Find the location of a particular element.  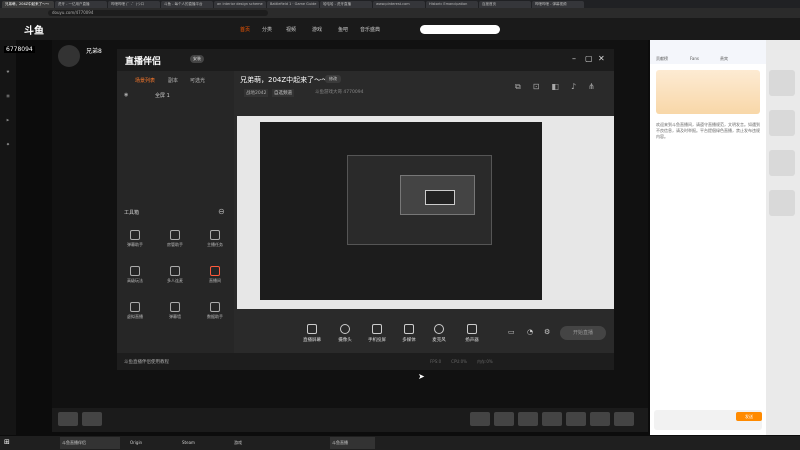

close-icon: ✕ is located at coordinates (601, 58).